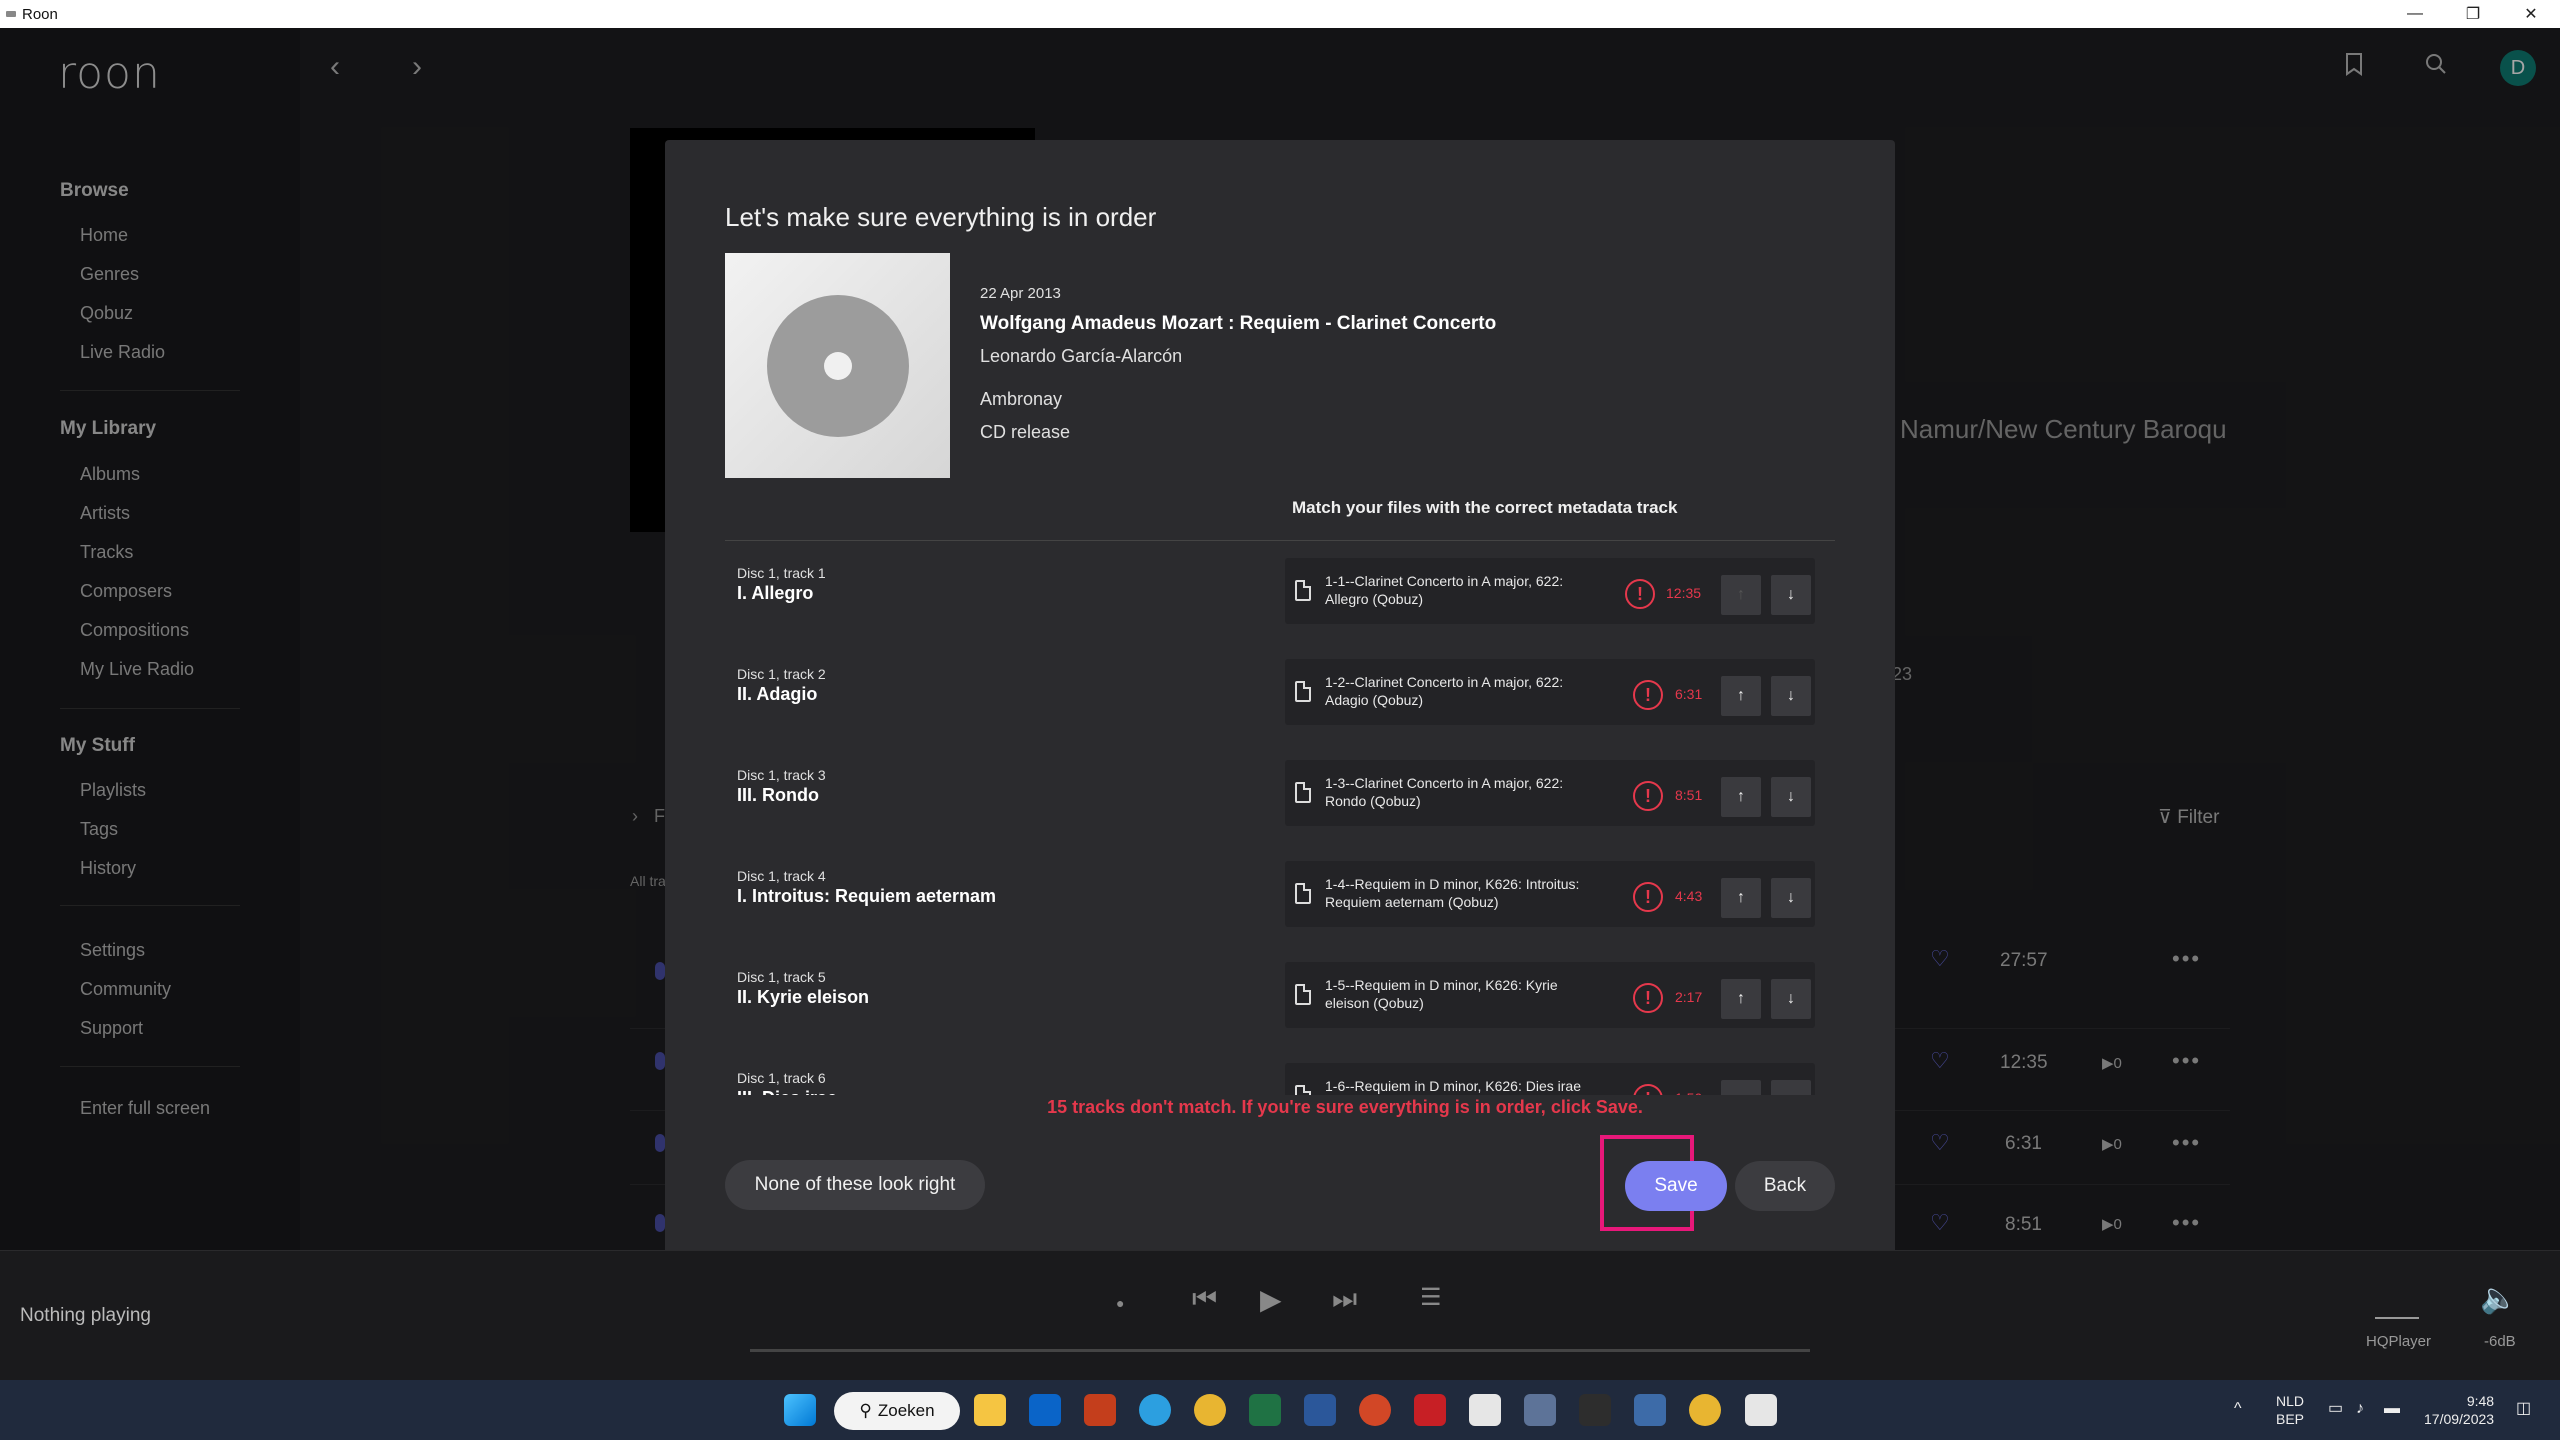 This screenshot has height=1440, width=2560. I want to click on maximize-button: ❐, so click(2473, 14).